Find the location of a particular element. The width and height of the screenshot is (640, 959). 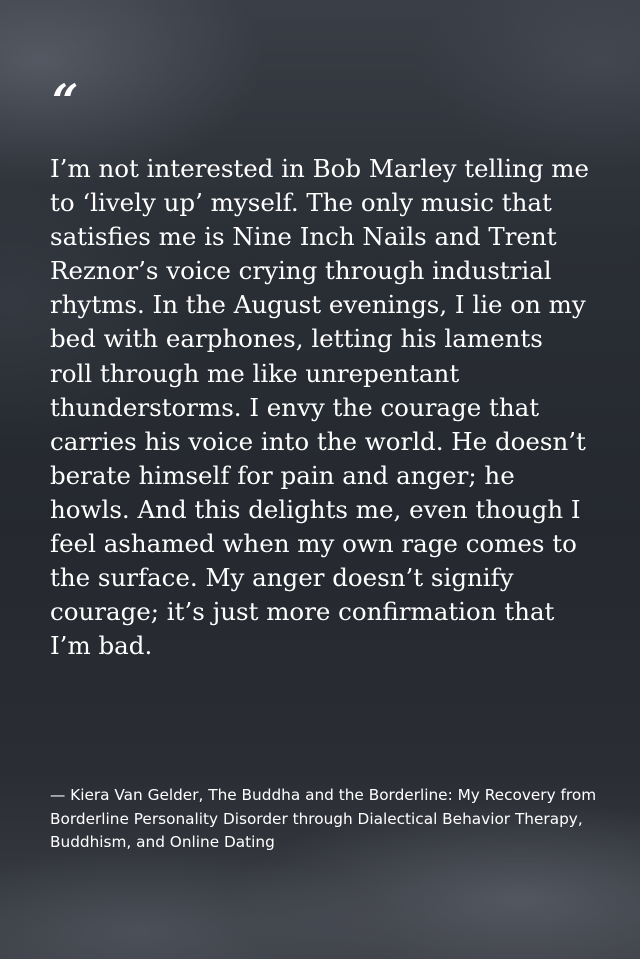

quotation-mark-icon: “ is located at coordinates (65, 101).